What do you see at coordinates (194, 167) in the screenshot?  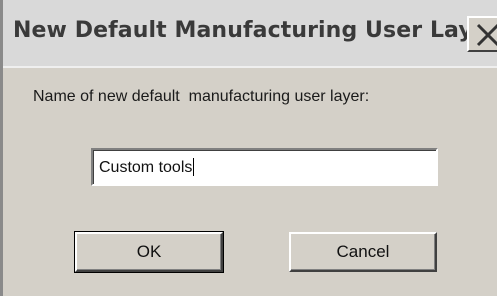 I see `text-caret` at bounding box center [194, 167].